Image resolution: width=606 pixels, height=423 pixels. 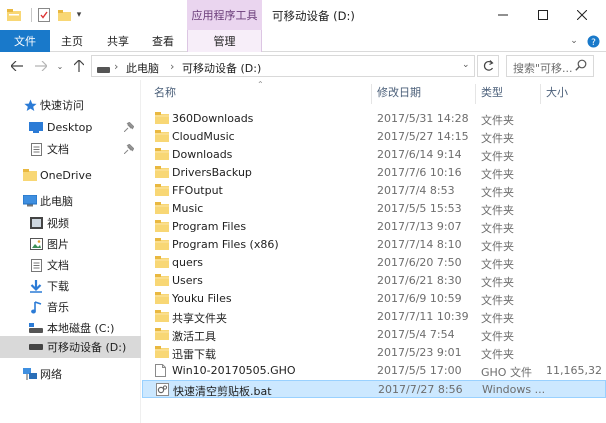 I want to click on file-name: 快速清空剪贴板.bat, so click(x=222, y=391).